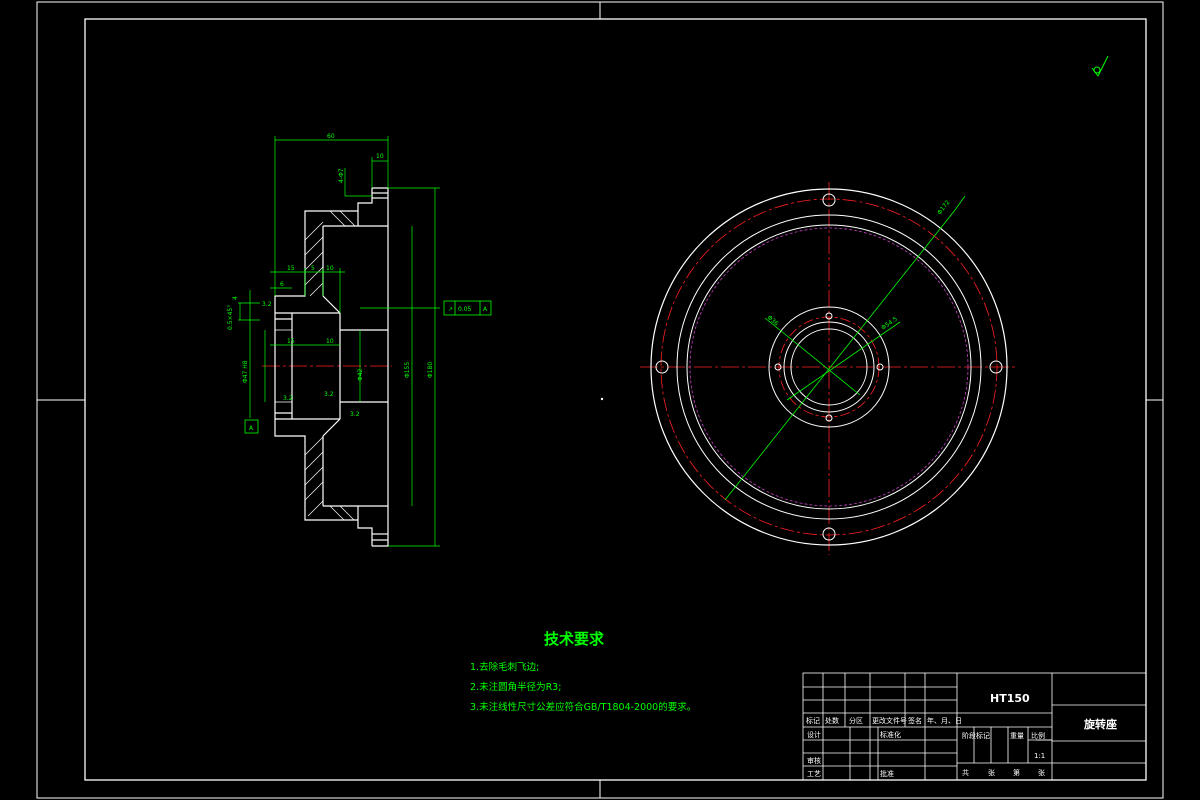 This screenshot has height=800, width=1200. Describe the element at coordinates (450, 309) in the screenshot. I see `tolerance-symbol: ↗` at that location.